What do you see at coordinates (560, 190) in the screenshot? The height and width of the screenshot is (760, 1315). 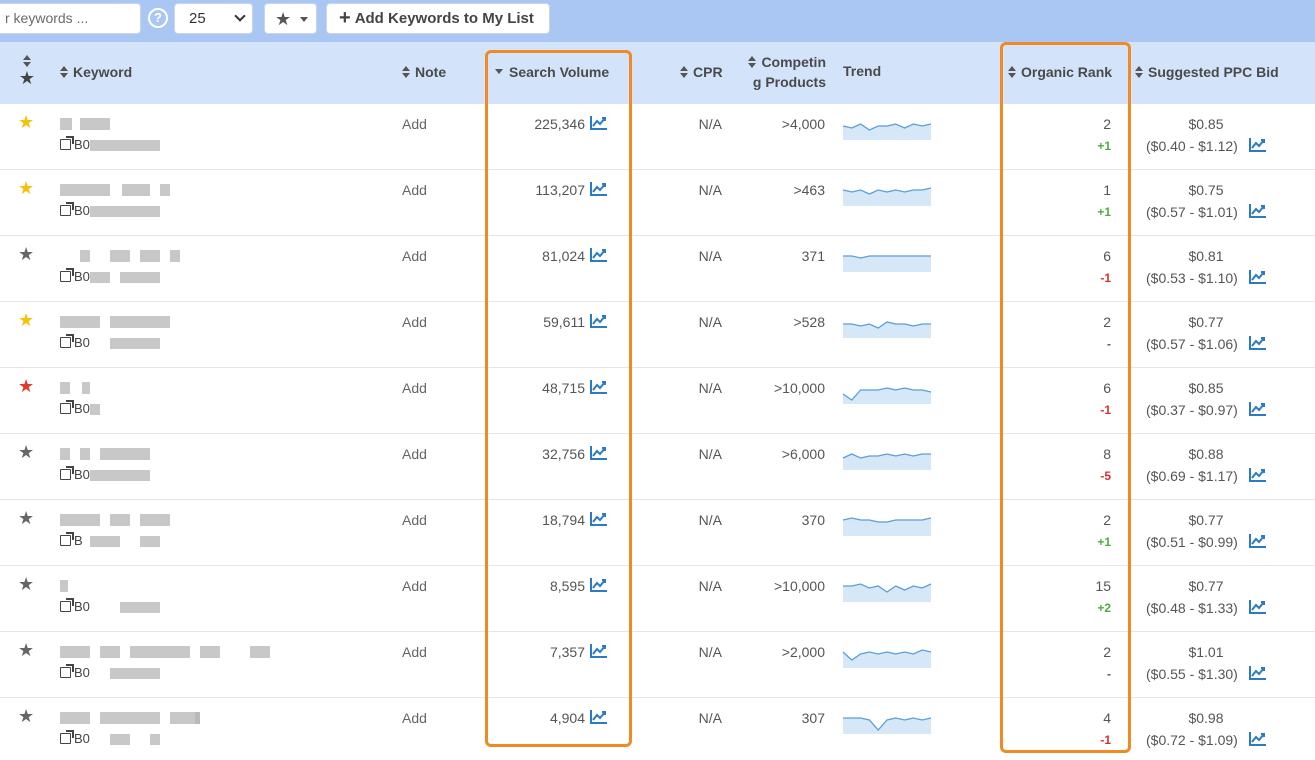 I see `search-volume-value: 113,207` at bounding box center [560, 190].